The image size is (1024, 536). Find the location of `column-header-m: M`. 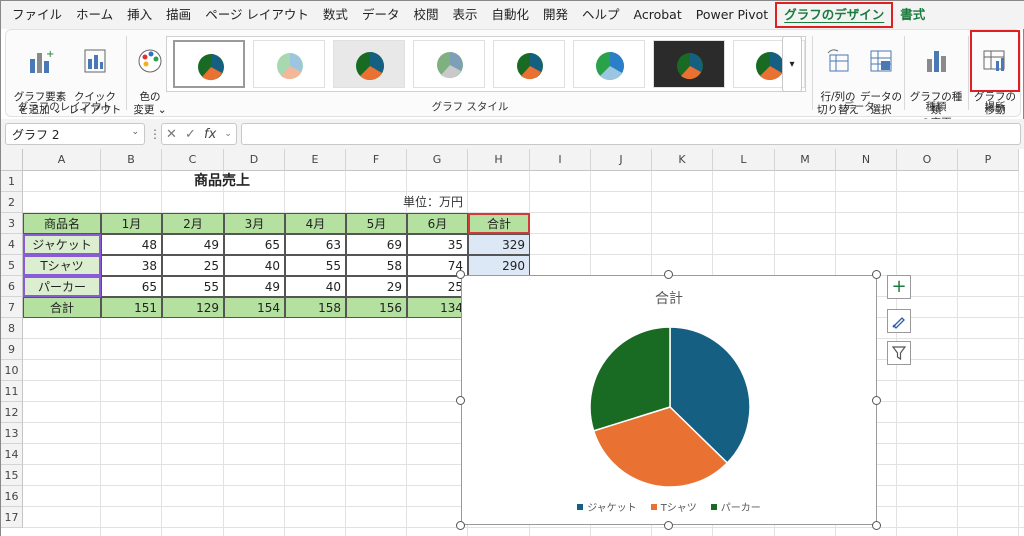

column-header-m: M is located at coordinates (805, 160).